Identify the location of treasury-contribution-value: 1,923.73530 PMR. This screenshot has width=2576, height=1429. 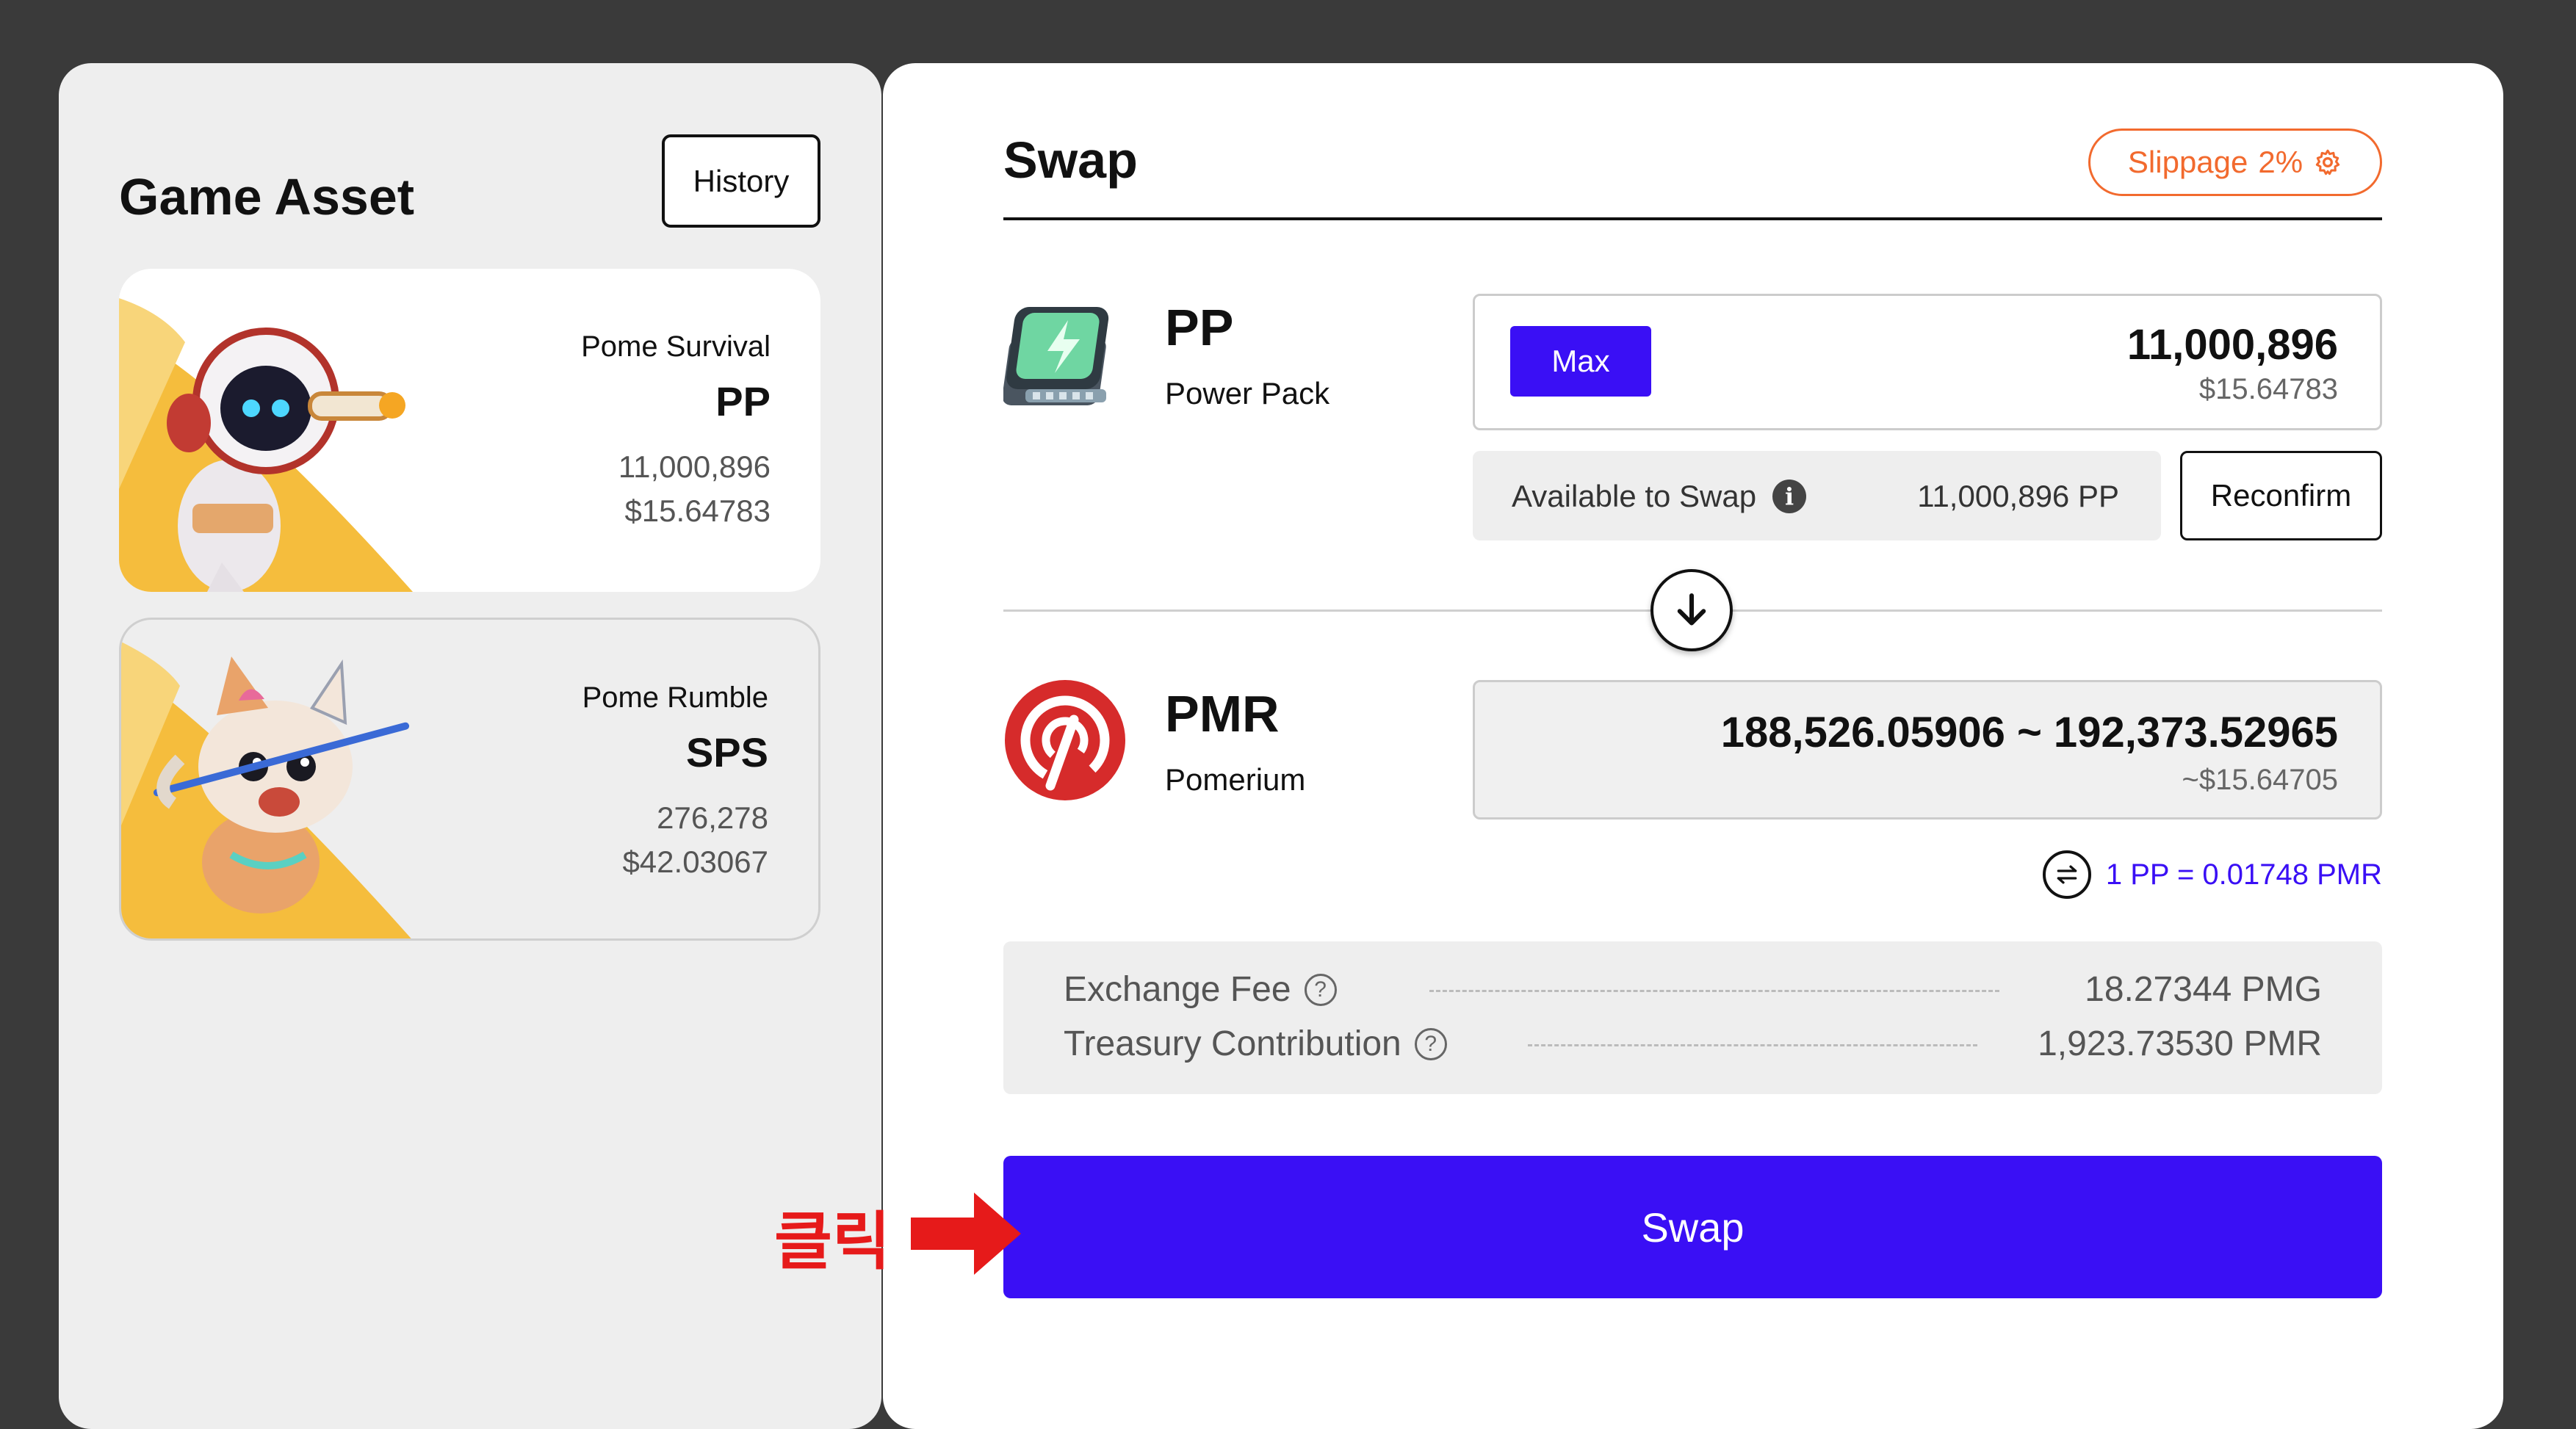
(2180, 1043).